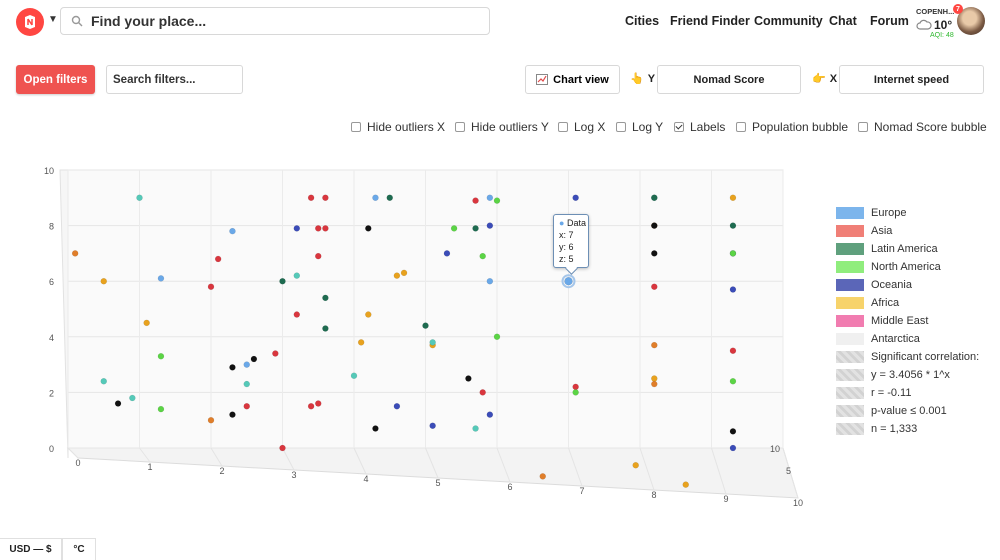  I want to click on legend-label: Middle East, so click(900, 321).